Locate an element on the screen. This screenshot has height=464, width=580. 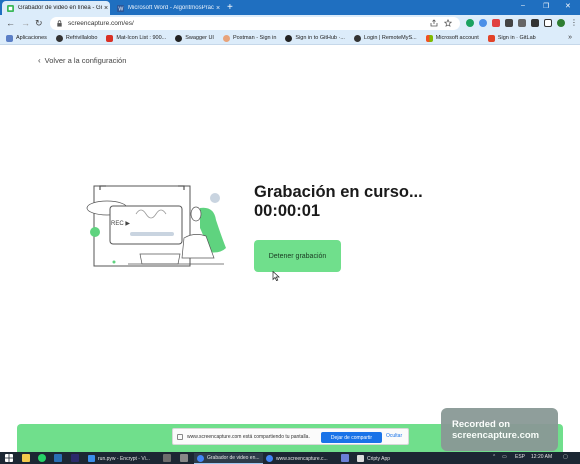
recording-illustration: REC ▶ is located at coordinates (156, 226).